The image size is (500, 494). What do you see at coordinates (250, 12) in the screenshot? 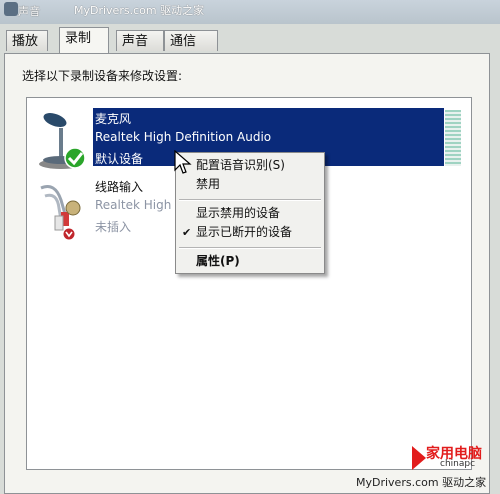
I see `title-bar: 声音 MyDrivers.com 驱动之家` at bounding box center [250, 12].